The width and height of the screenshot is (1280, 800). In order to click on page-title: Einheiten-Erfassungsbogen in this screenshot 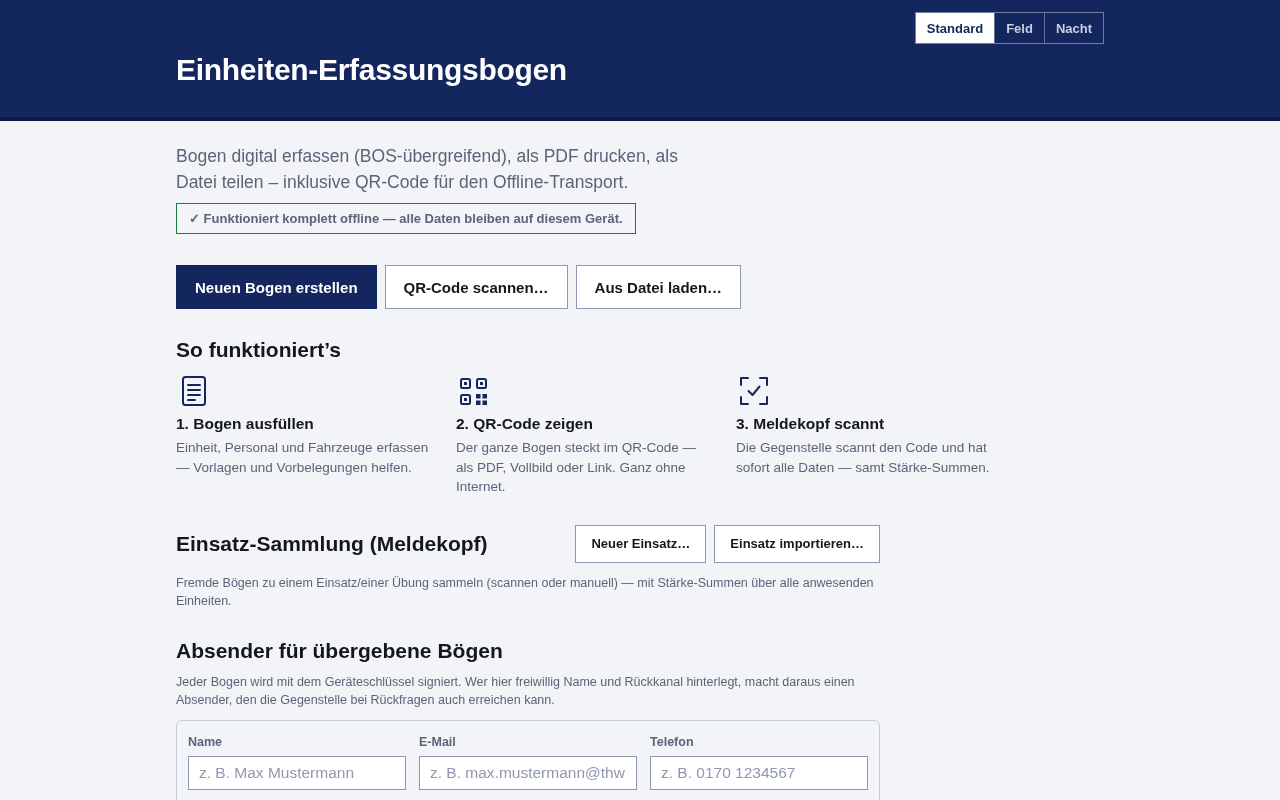, I will do `click(372, 70)`.